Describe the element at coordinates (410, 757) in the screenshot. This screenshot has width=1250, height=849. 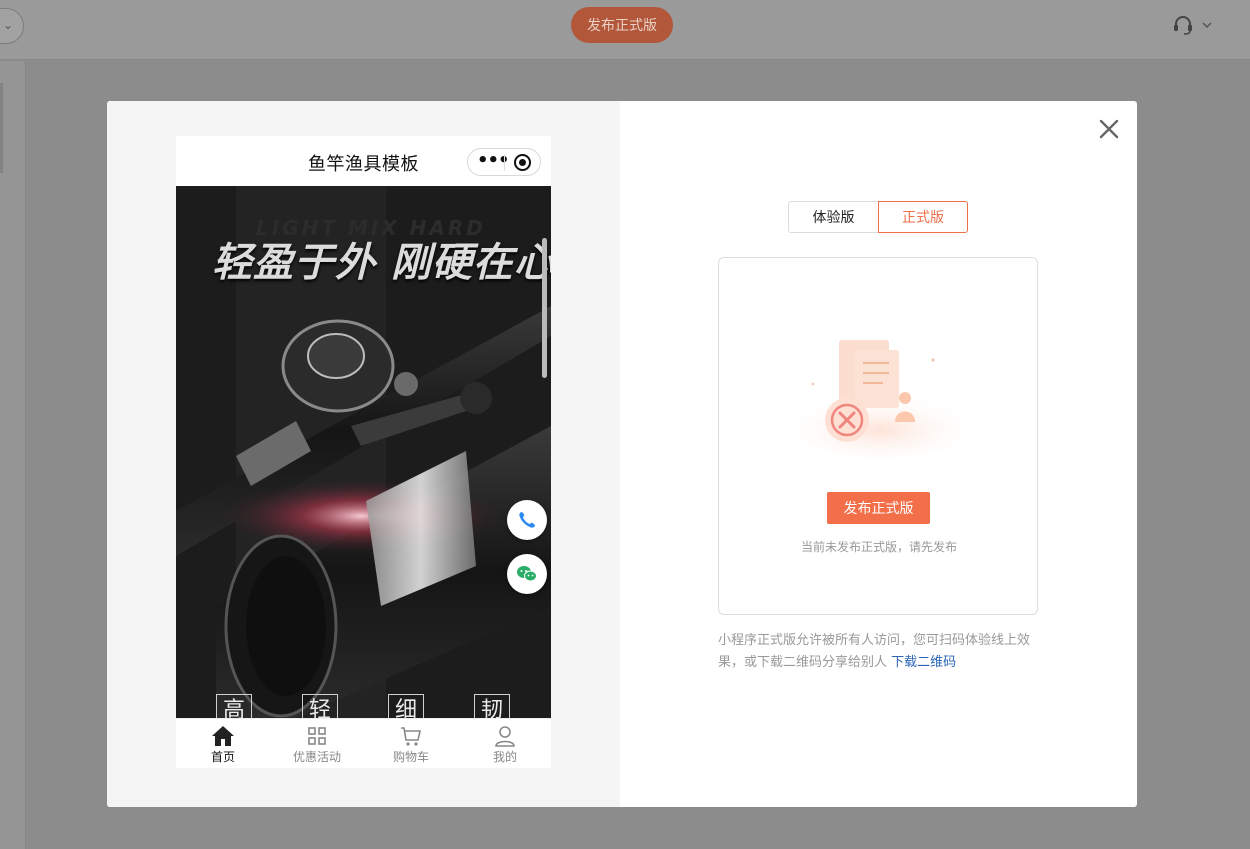
I see `tab-label: 购物车` at that location.